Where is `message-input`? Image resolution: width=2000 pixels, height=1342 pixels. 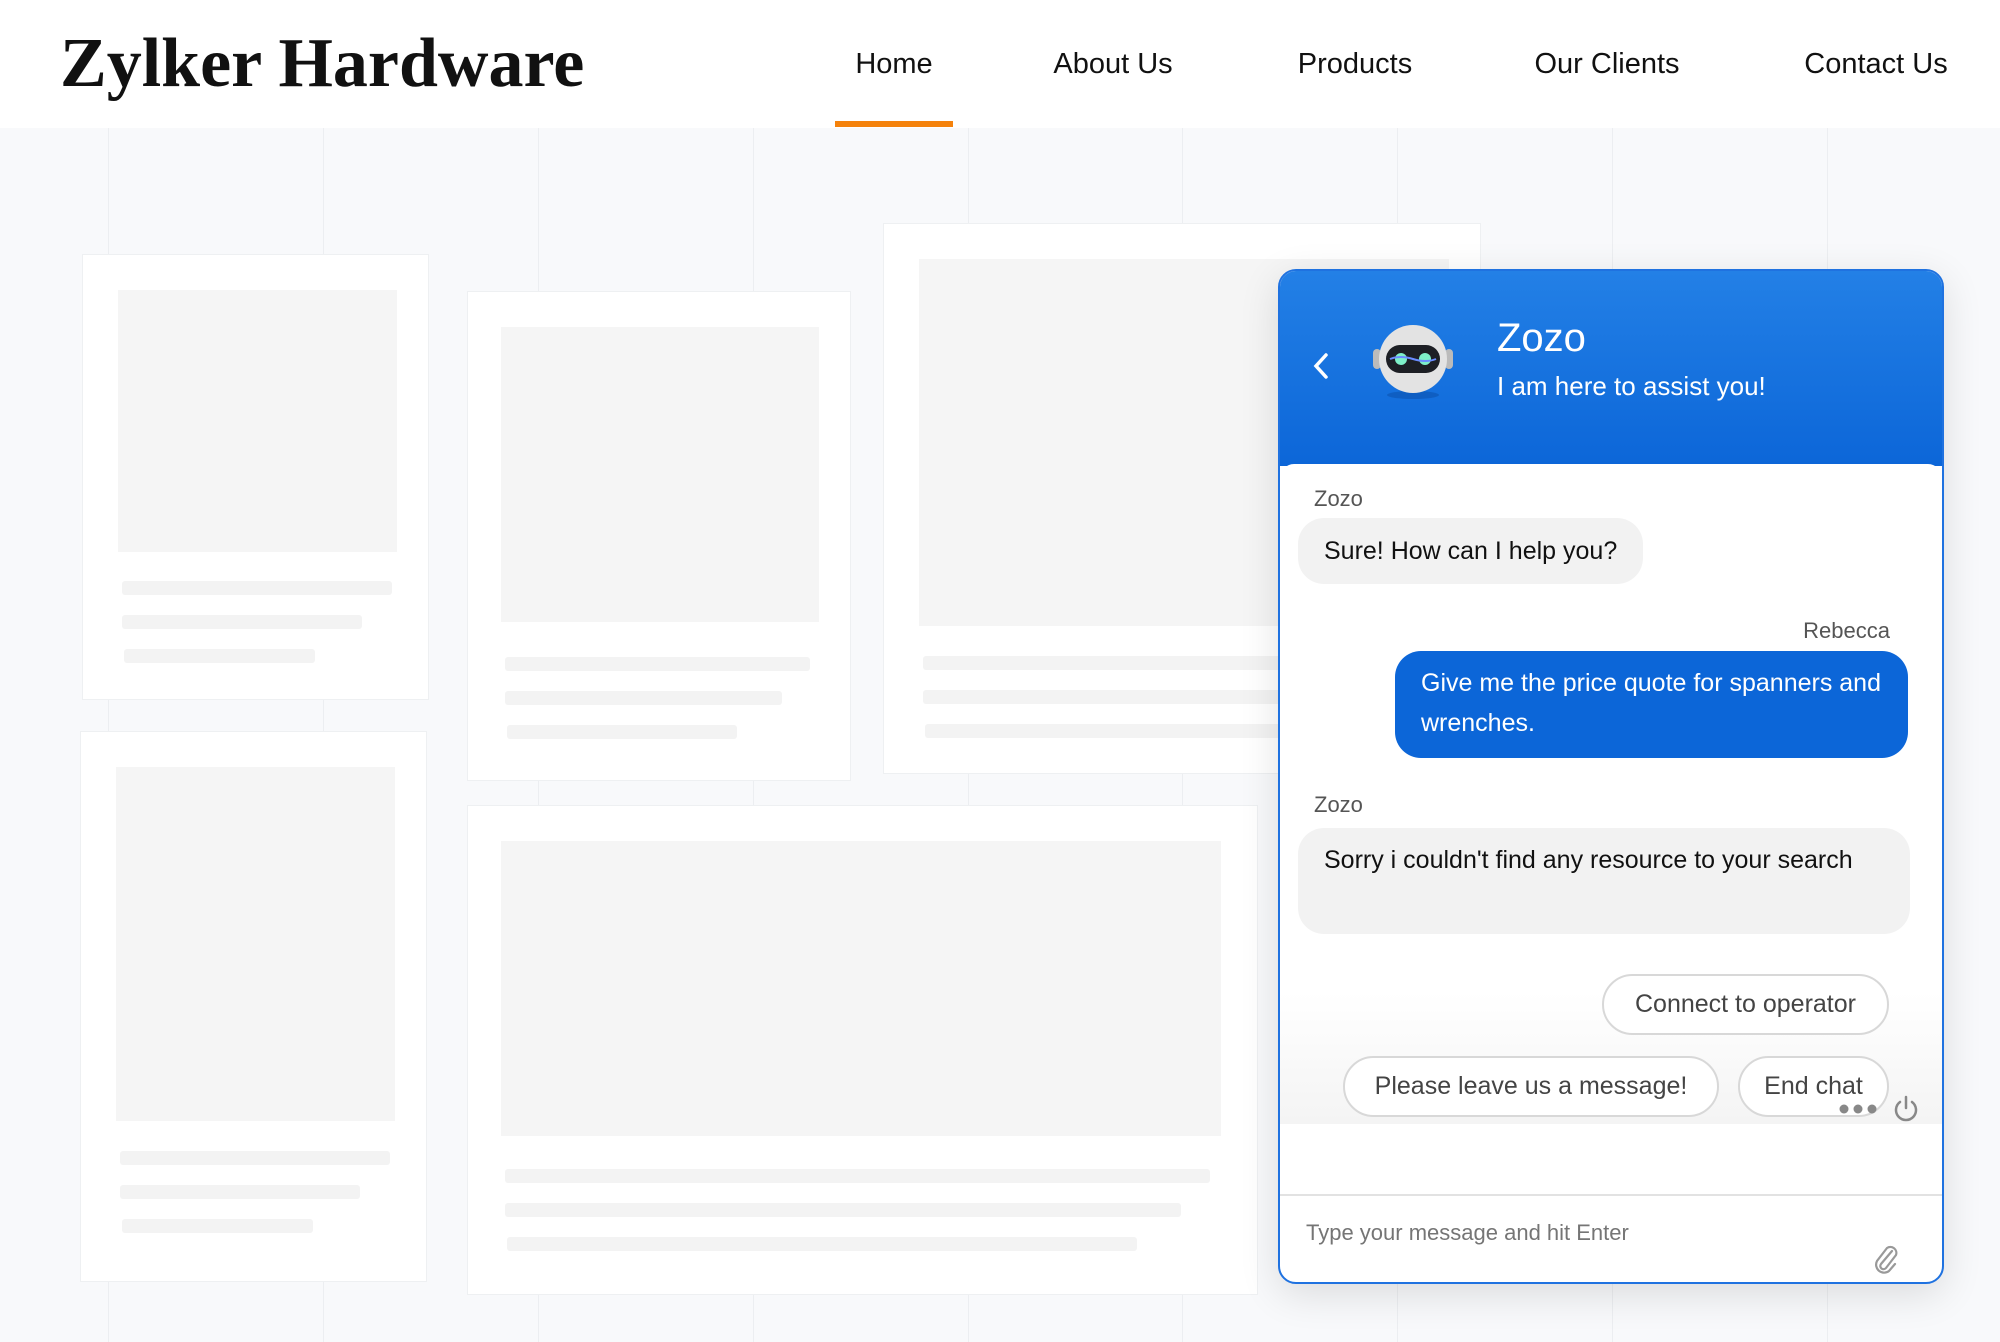 message-input is located at coordinates (1576, 1233).